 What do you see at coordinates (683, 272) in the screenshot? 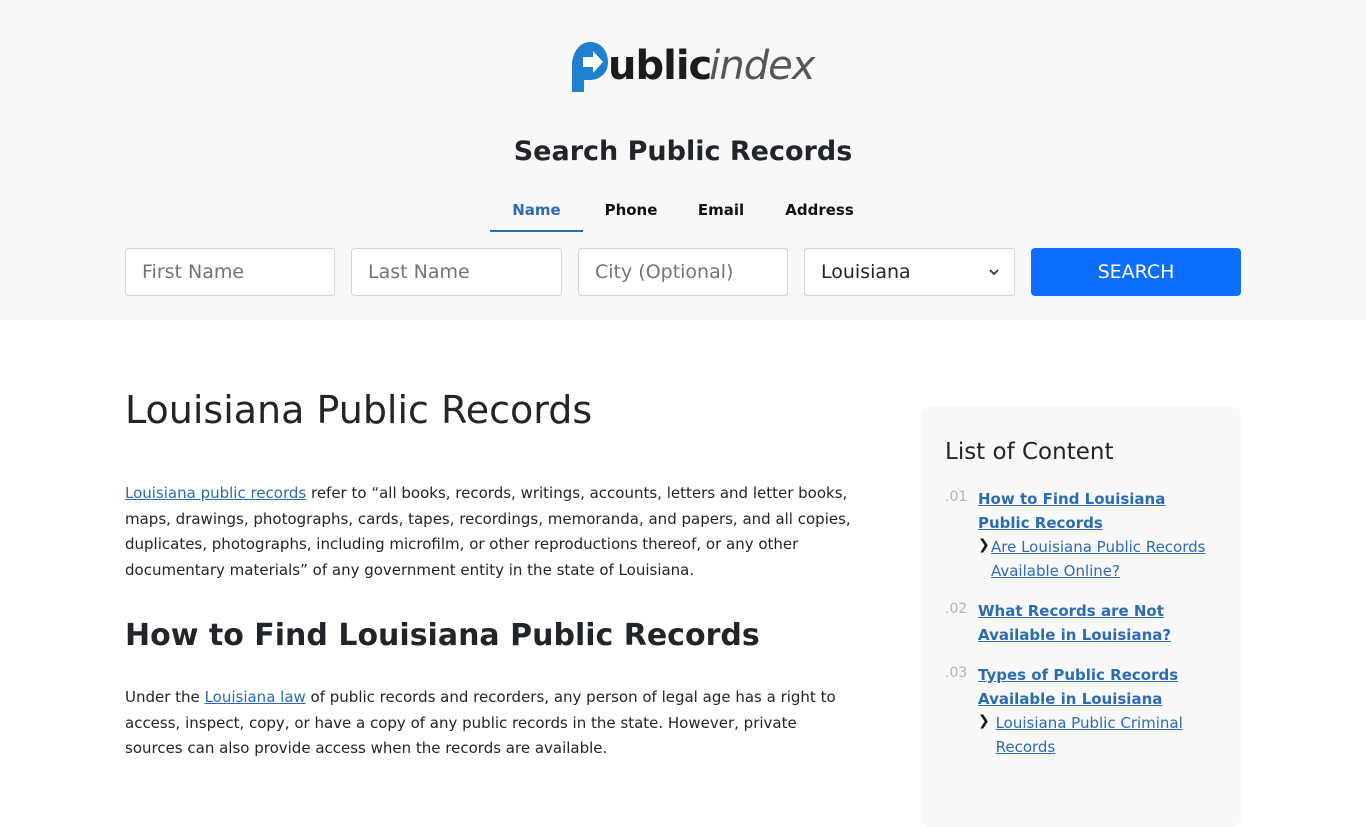
I see `city-input: City (Optional)` at bounding box center [683, 272].